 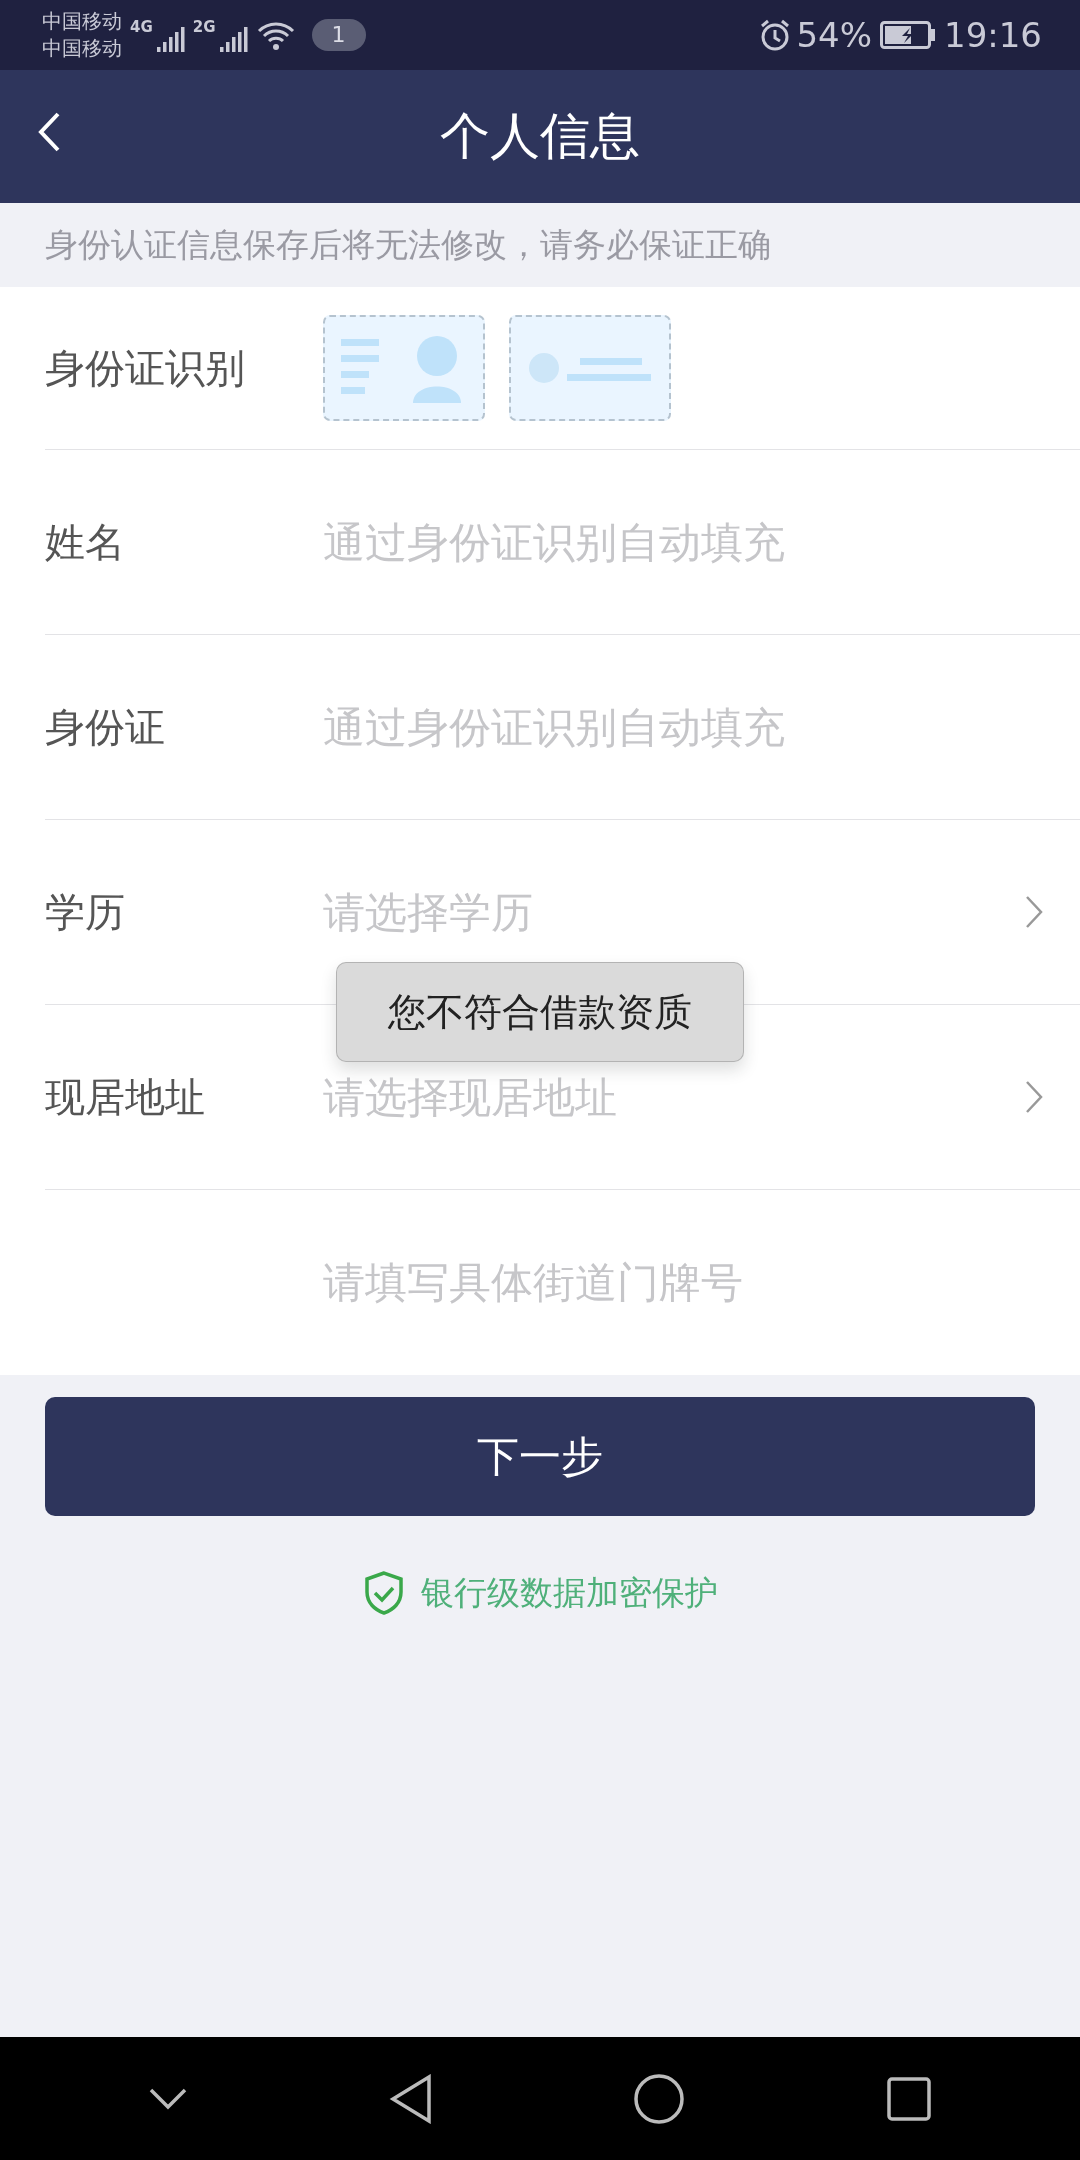 I want to click on battery-percent: 54%, so click(x=834, y=35).